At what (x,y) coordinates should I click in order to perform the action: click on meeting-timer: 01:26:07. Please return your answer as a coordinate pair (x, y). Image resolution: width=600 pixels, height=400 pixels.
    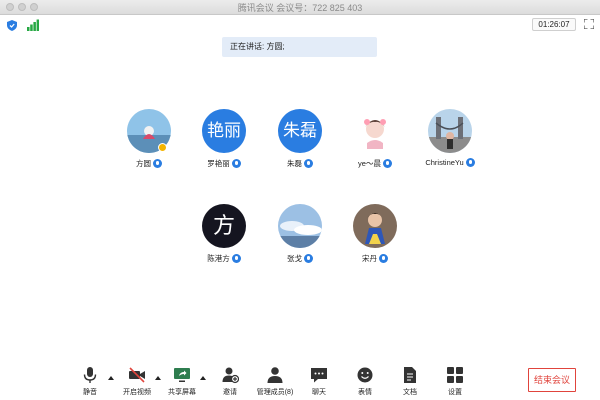
    Looking at the image, I should click on (554, 24).